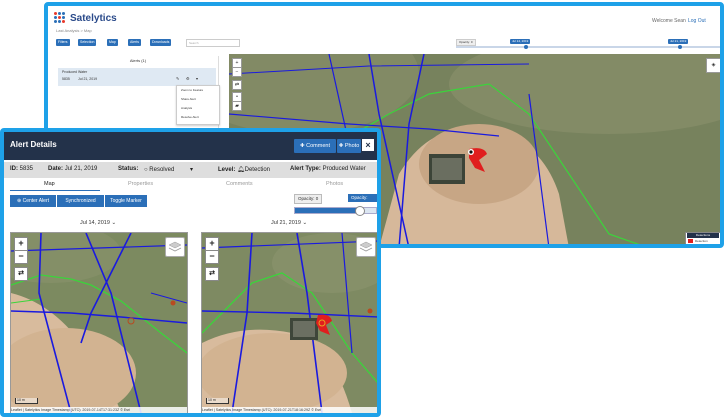  Describe the element at coordinates (680, 47) in the screenshot. I see `time-slider-knob-b` at that location.